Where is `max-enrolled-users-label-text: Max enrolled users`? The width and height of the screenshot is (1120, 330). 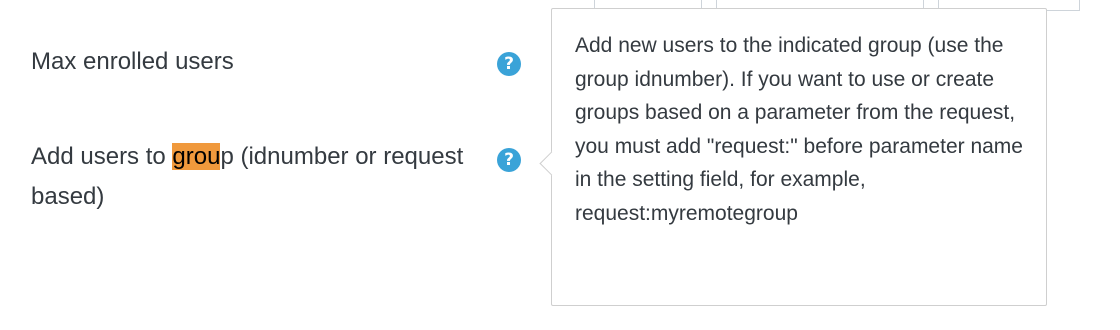
max-enrolled-users-label-text: Max enrolled users is located at coordinates (132, 61).